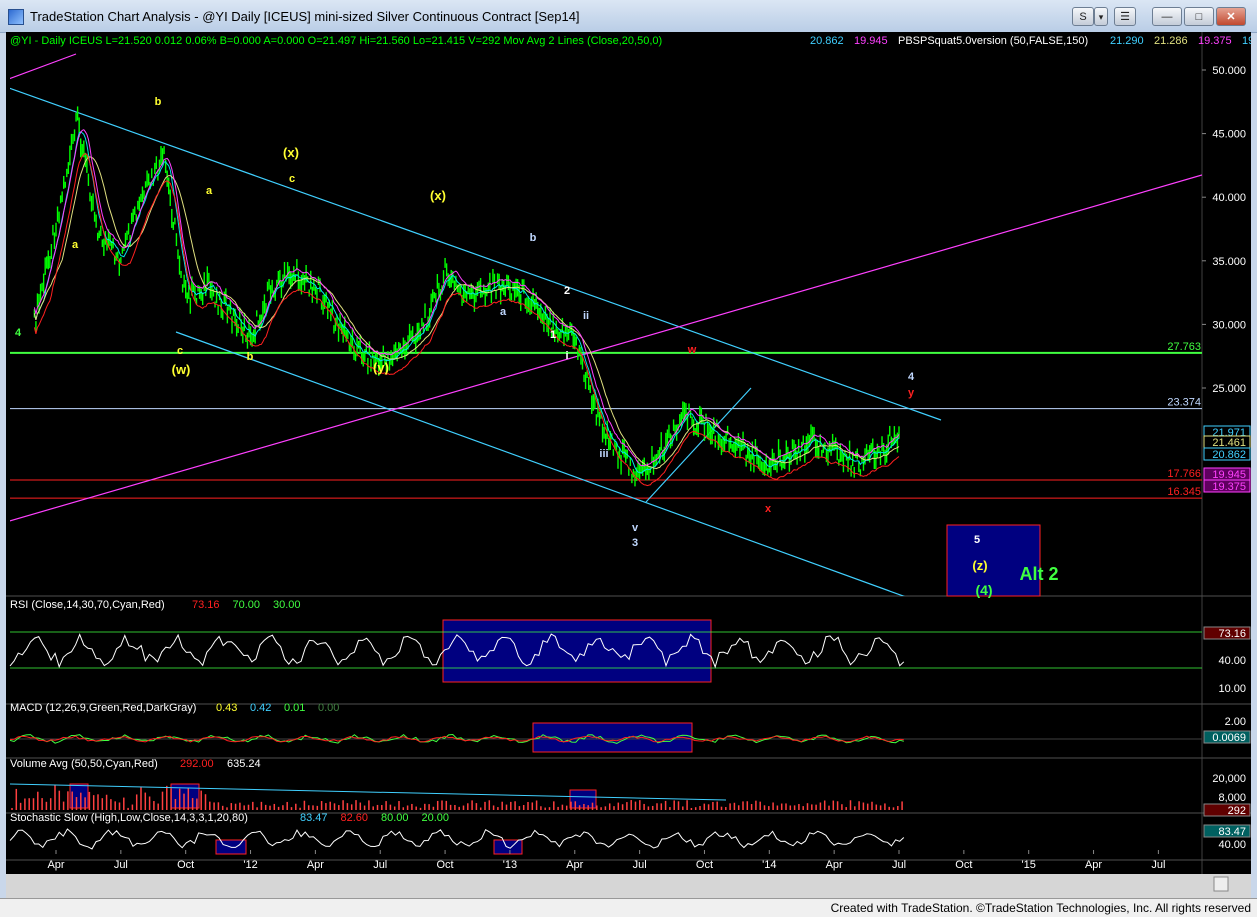 The width and height of the screenshot is (1257, 917). I want to click on indicator-y-tick: 10.00, so click(1232, 689).